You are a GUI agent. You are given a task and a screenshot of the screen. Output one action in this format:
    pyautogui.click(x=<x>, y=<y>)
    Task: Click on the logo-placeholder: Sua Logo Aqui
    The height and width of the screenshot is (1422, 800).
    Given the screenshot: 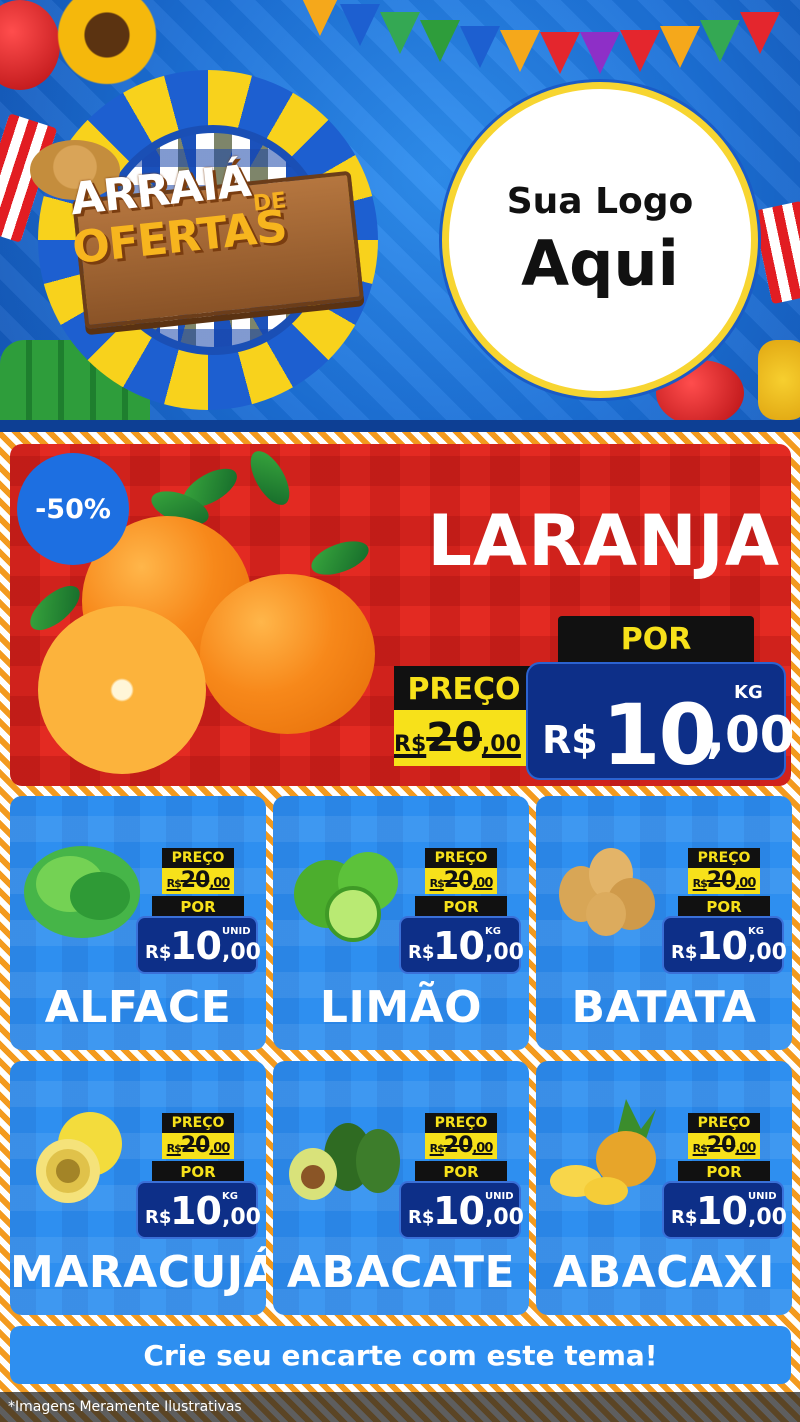 What is the action you would take?
    pyautogui.click(x=600, y=240)
    